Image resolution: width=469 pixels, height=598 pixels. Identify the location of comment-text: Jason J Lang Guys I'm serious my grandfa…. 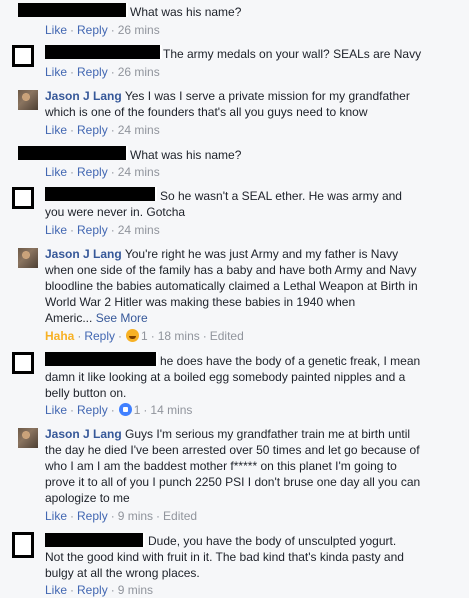
(233, 466).